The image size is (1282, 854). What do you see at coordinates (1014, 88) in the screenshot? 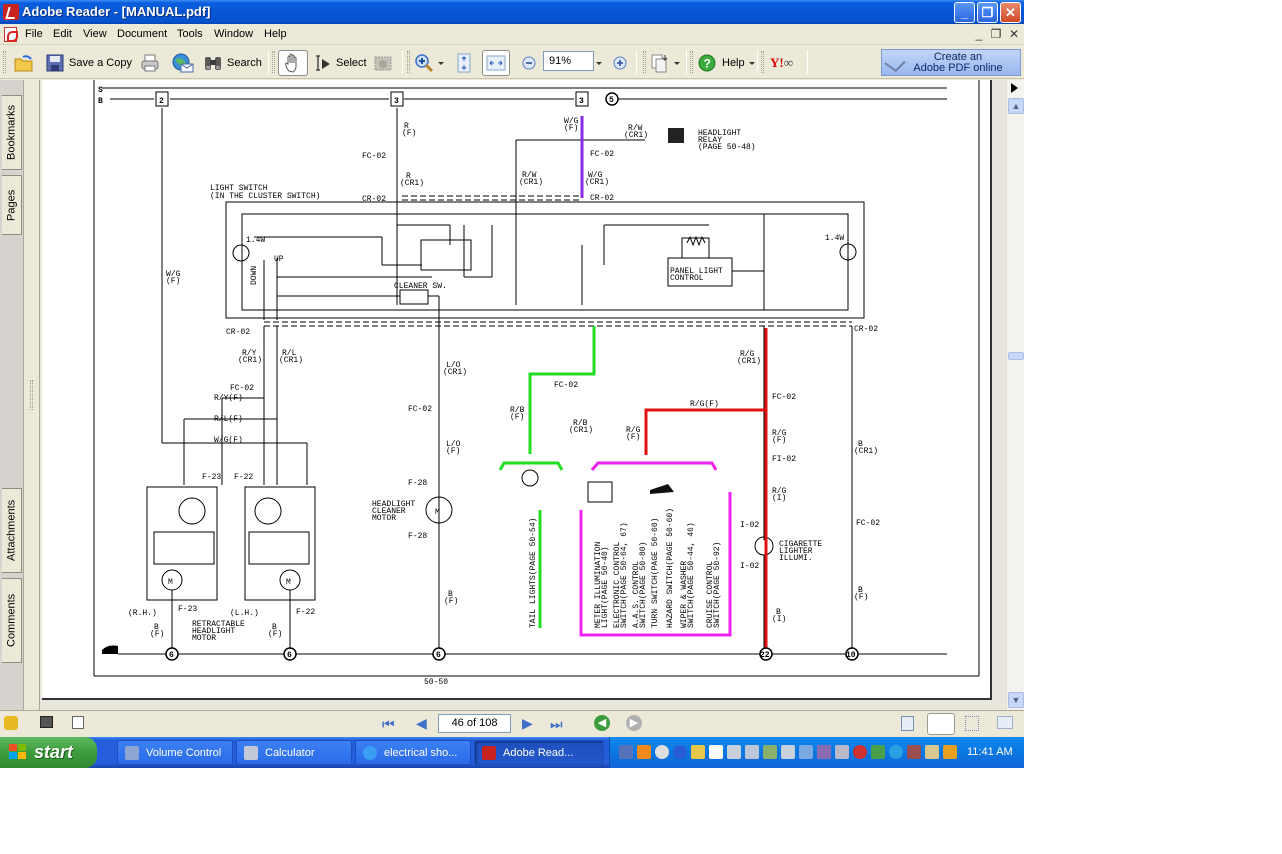
I see `expand-panel-arrow-icon` at bounding box center [1014, 88].